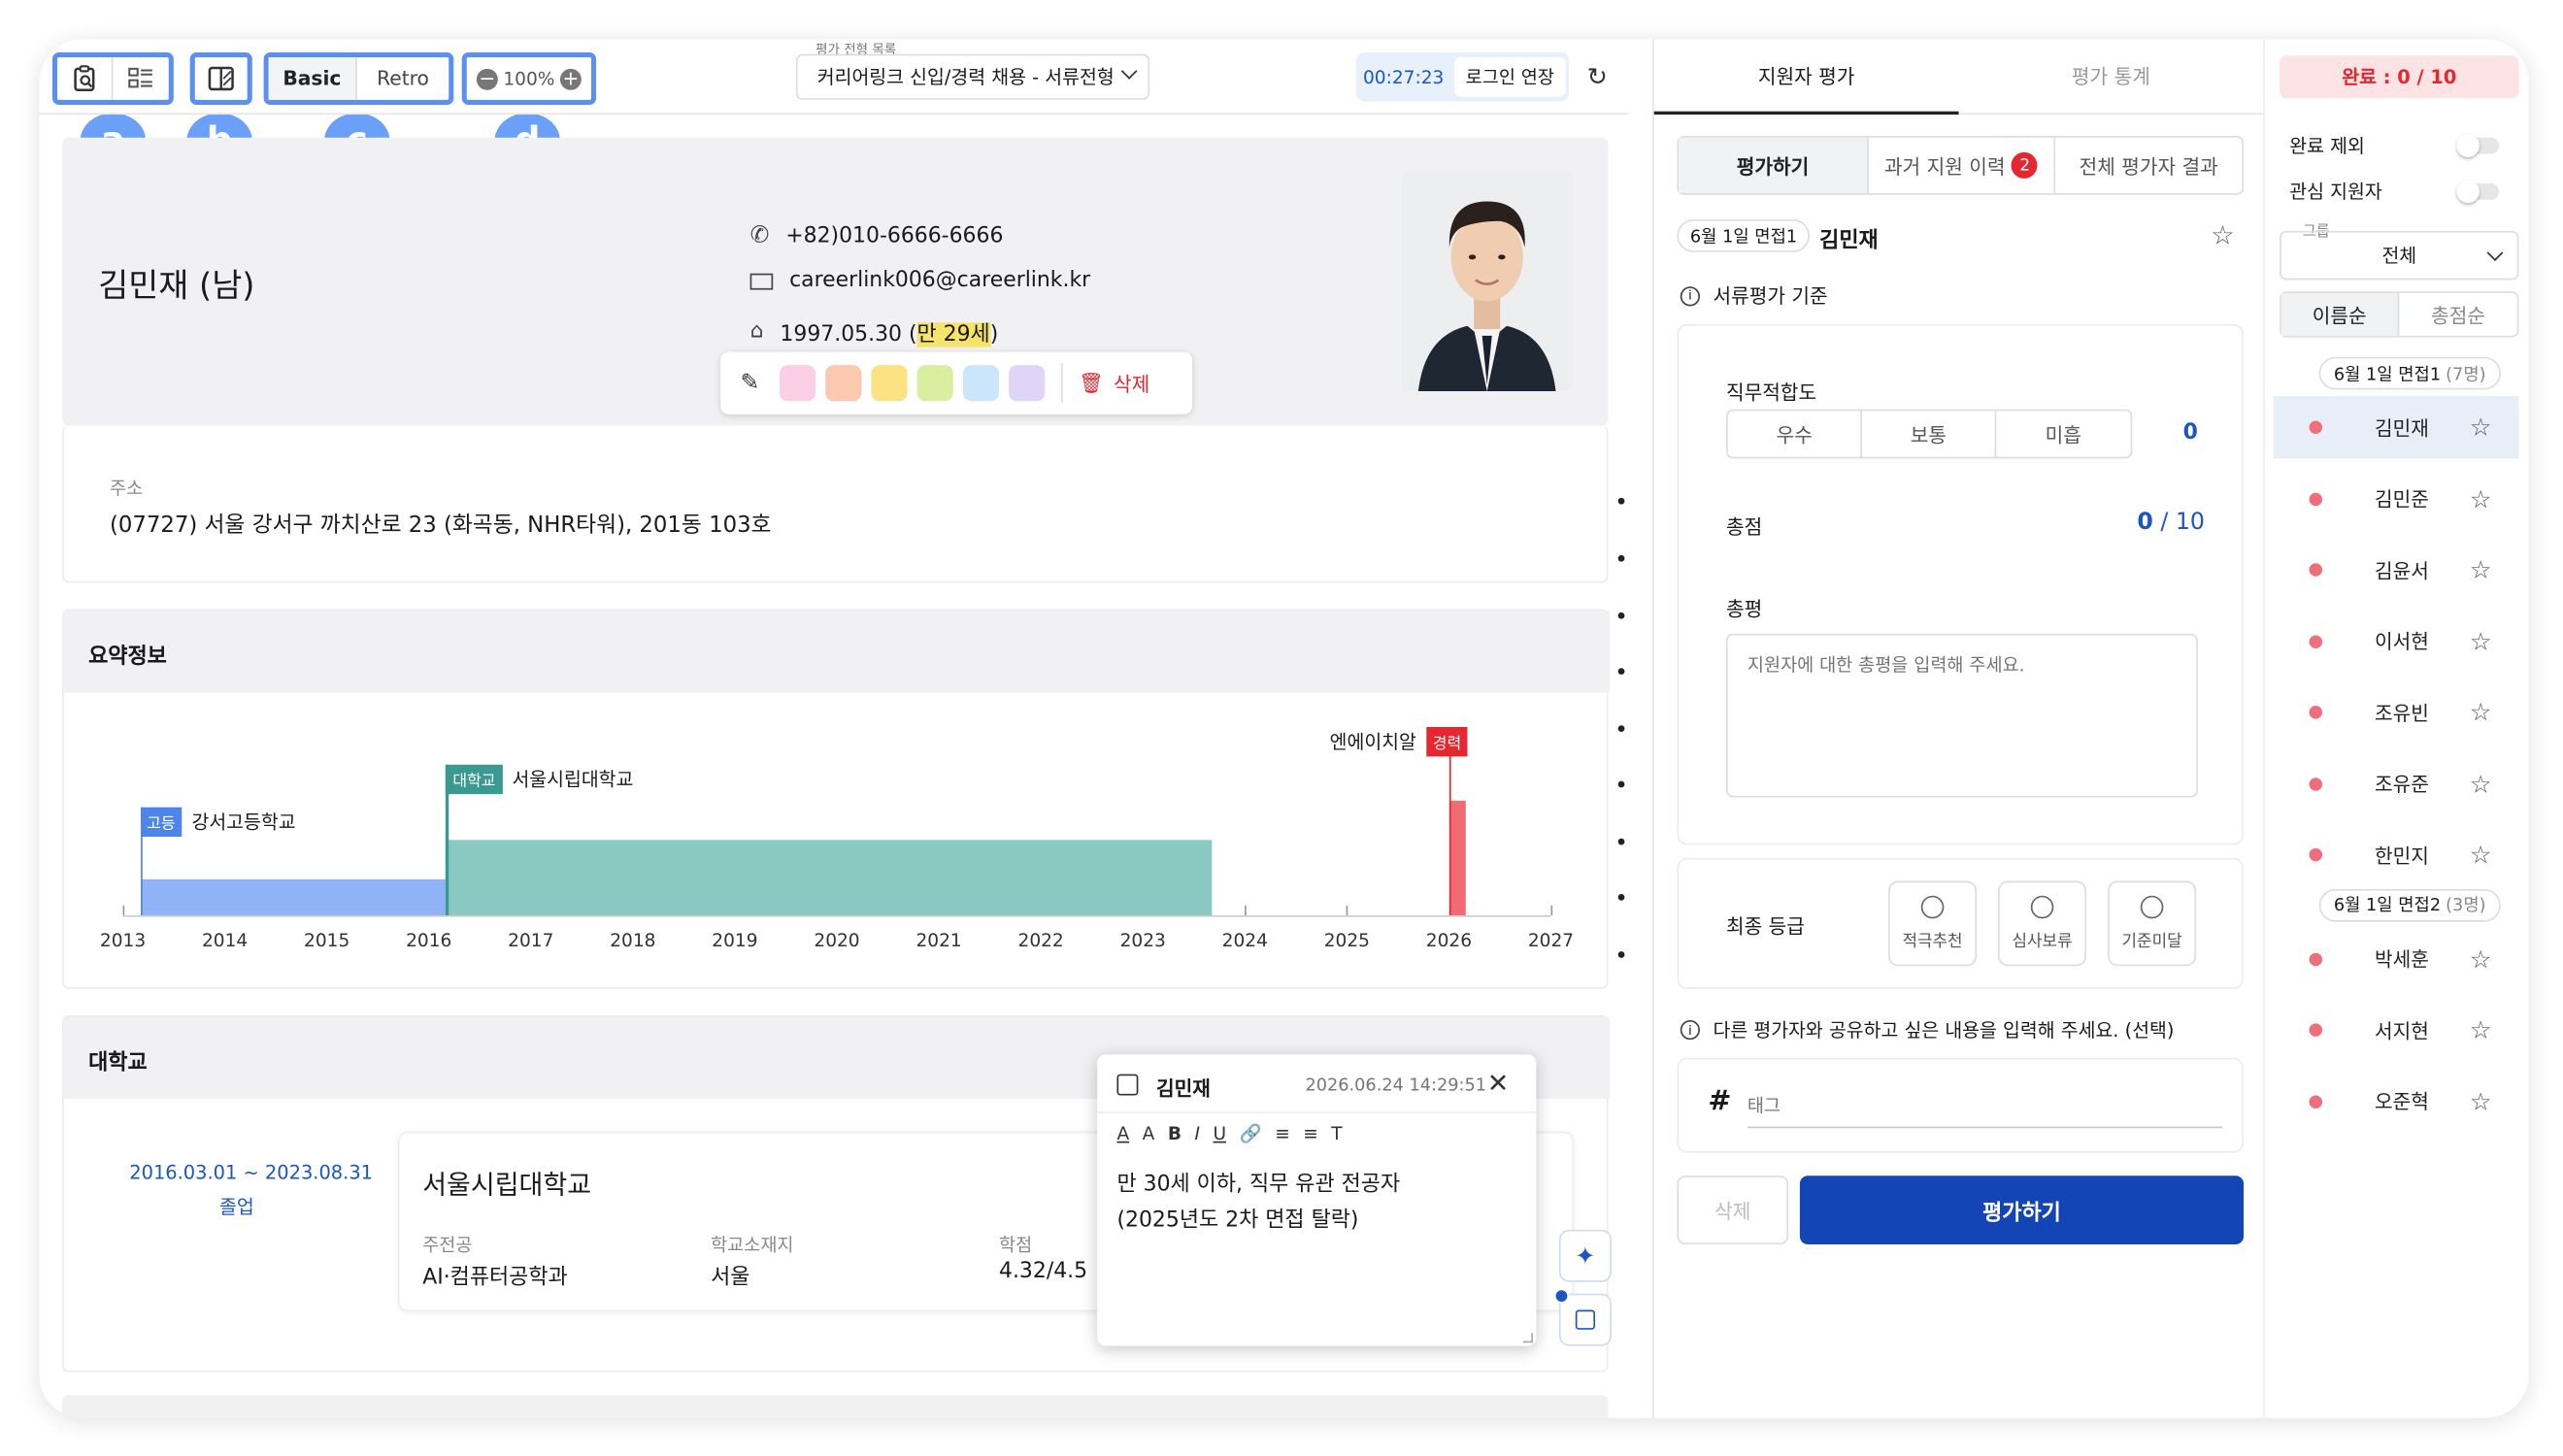 The width and height of the screenshot is (2563, 1456). I want to click on italic-icon: I, so click(1197, 1133).